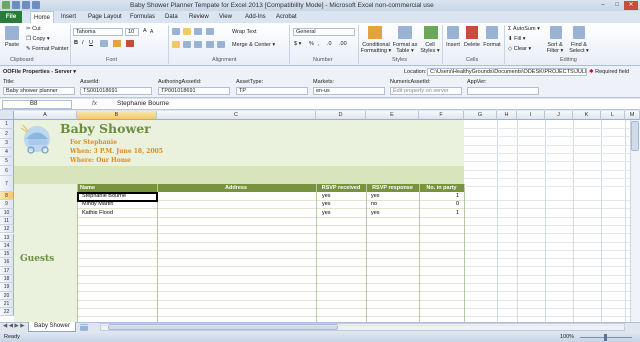  What do you see at coordinates (319, 44) in the screenshot?
I see `comma-button: ,` at bounding box center [319, 44].